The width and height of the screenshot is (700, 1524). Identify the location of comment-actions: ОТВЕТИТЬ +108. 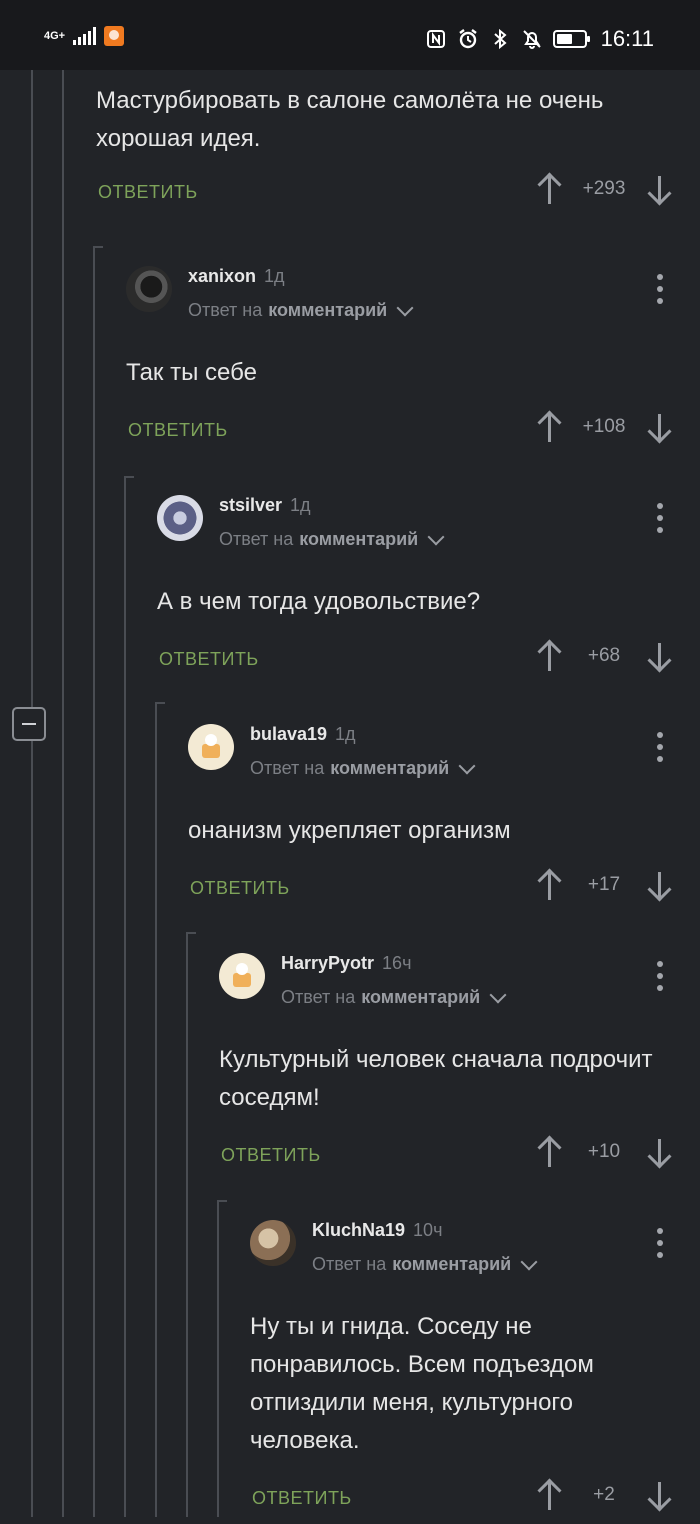
(413, 433).